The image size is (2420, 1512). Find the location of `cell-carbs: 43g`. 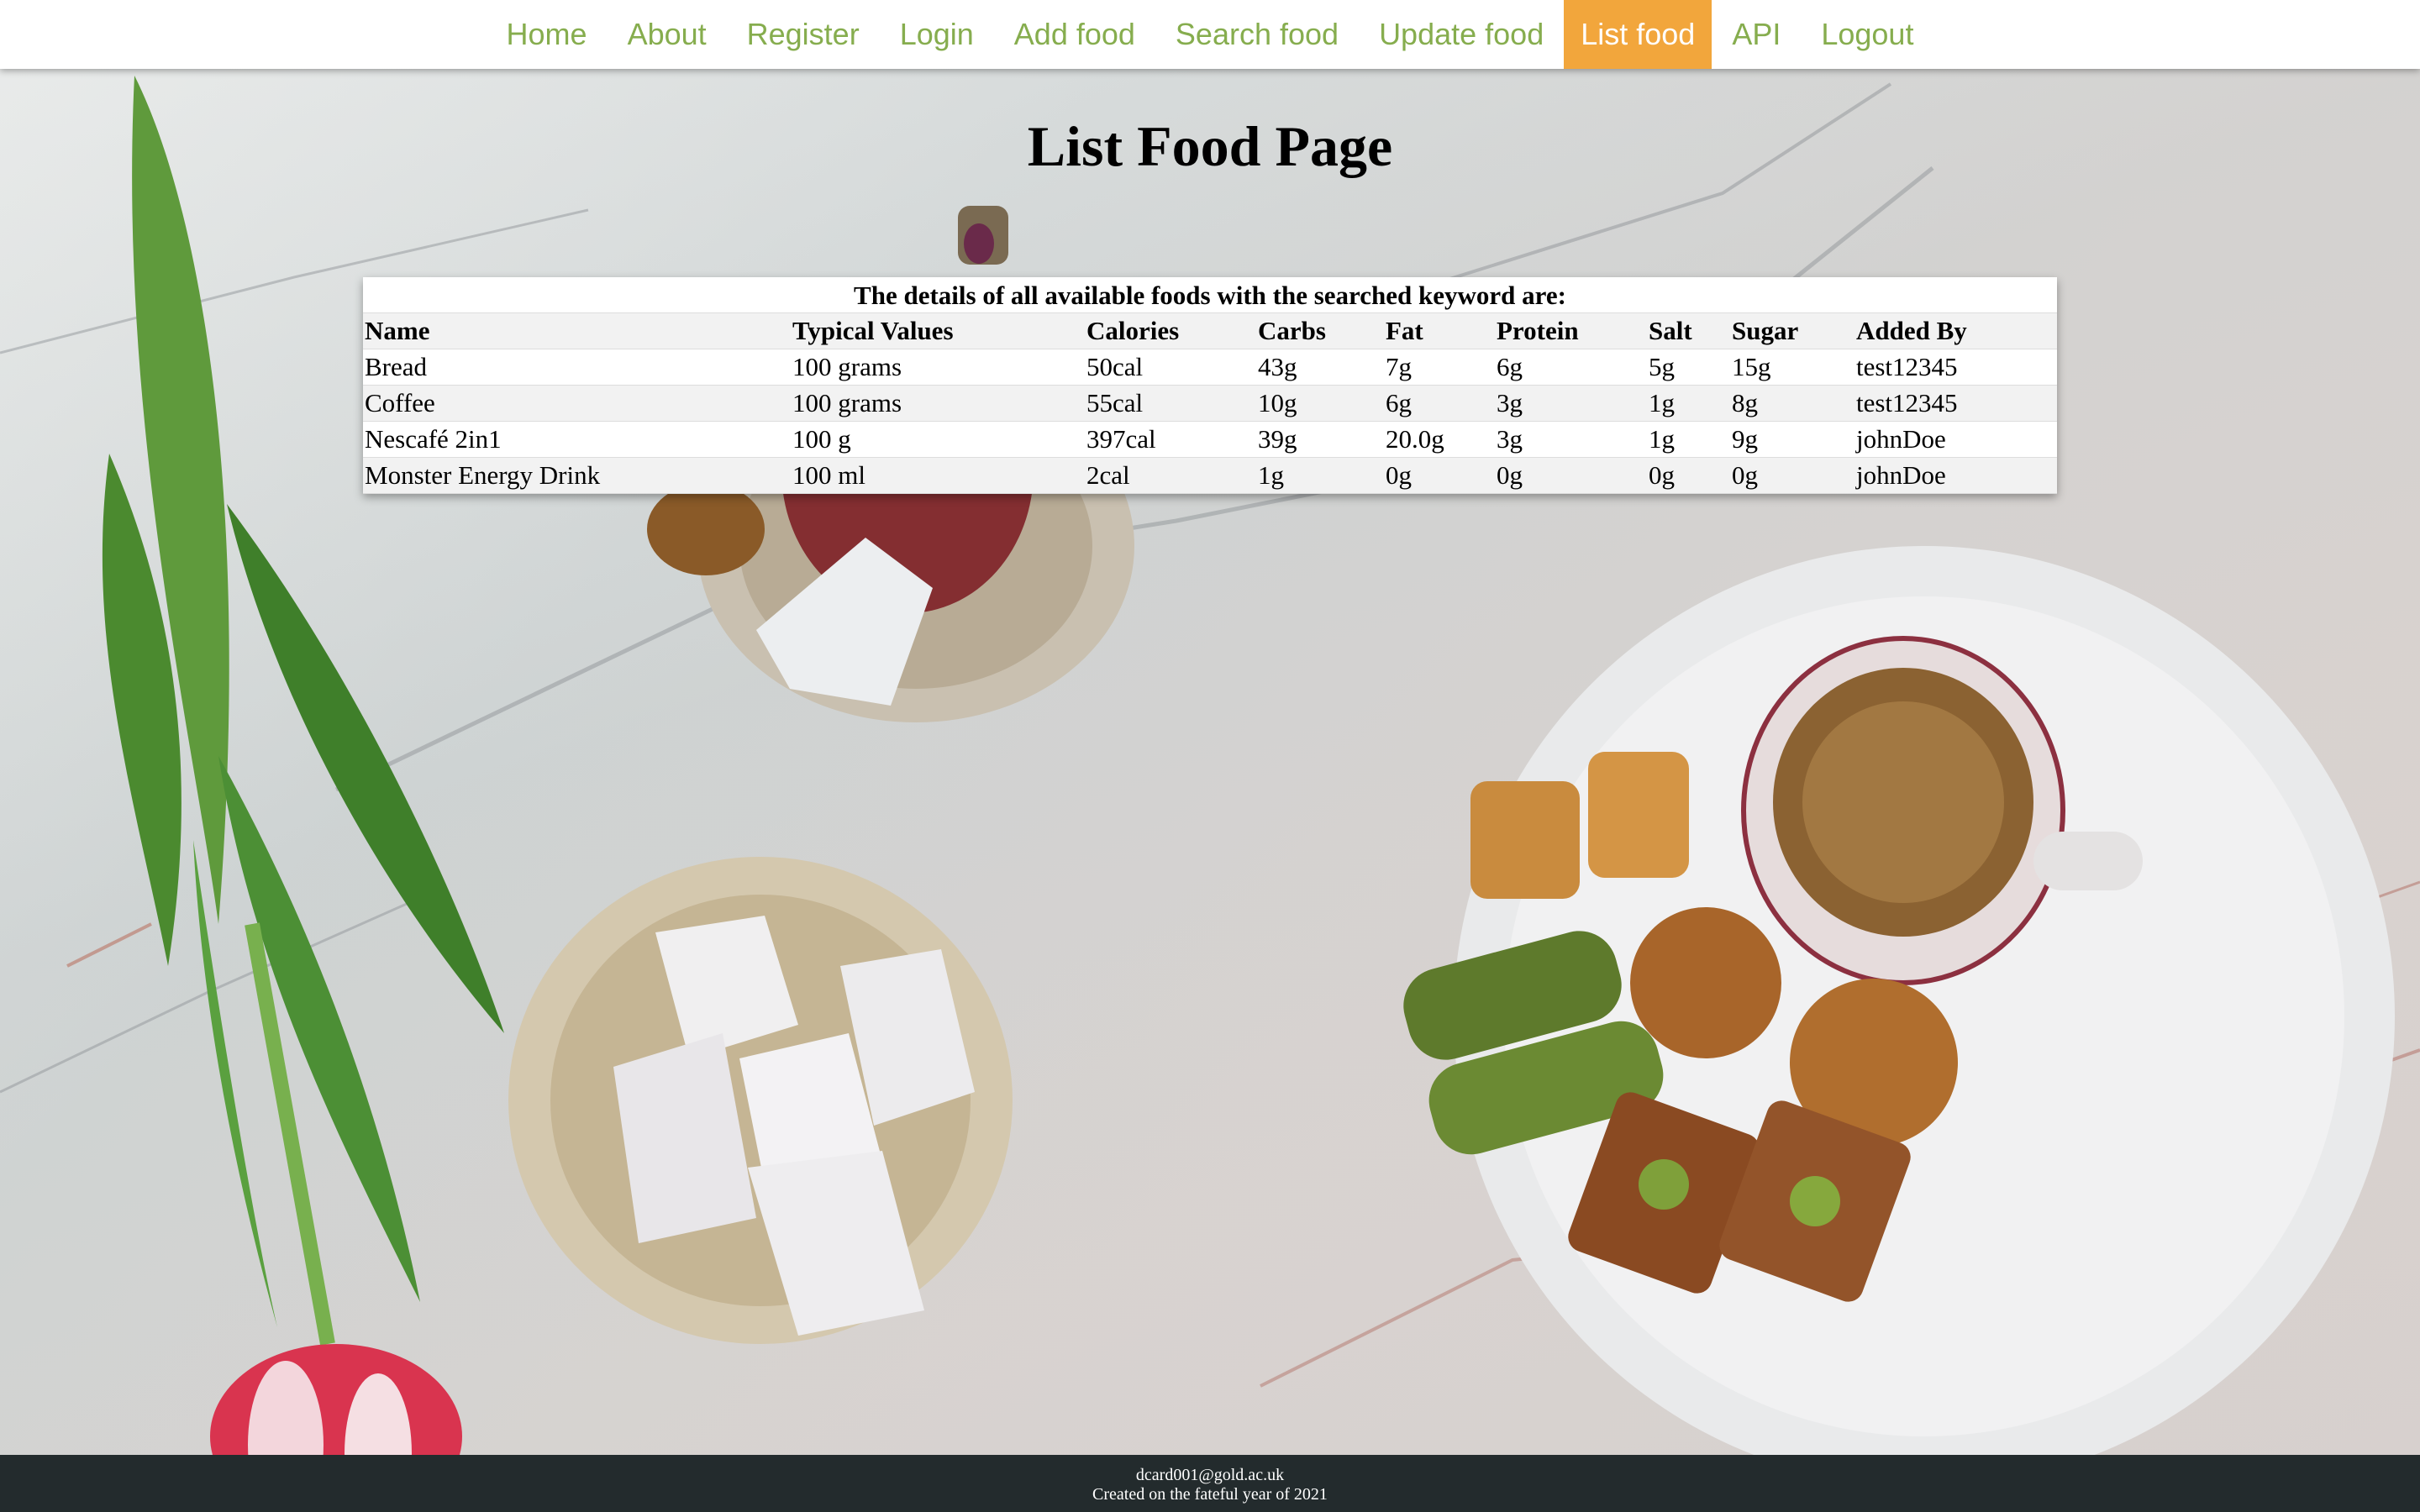

cell-carbs: 43g is located at coordinates (1320, 367).